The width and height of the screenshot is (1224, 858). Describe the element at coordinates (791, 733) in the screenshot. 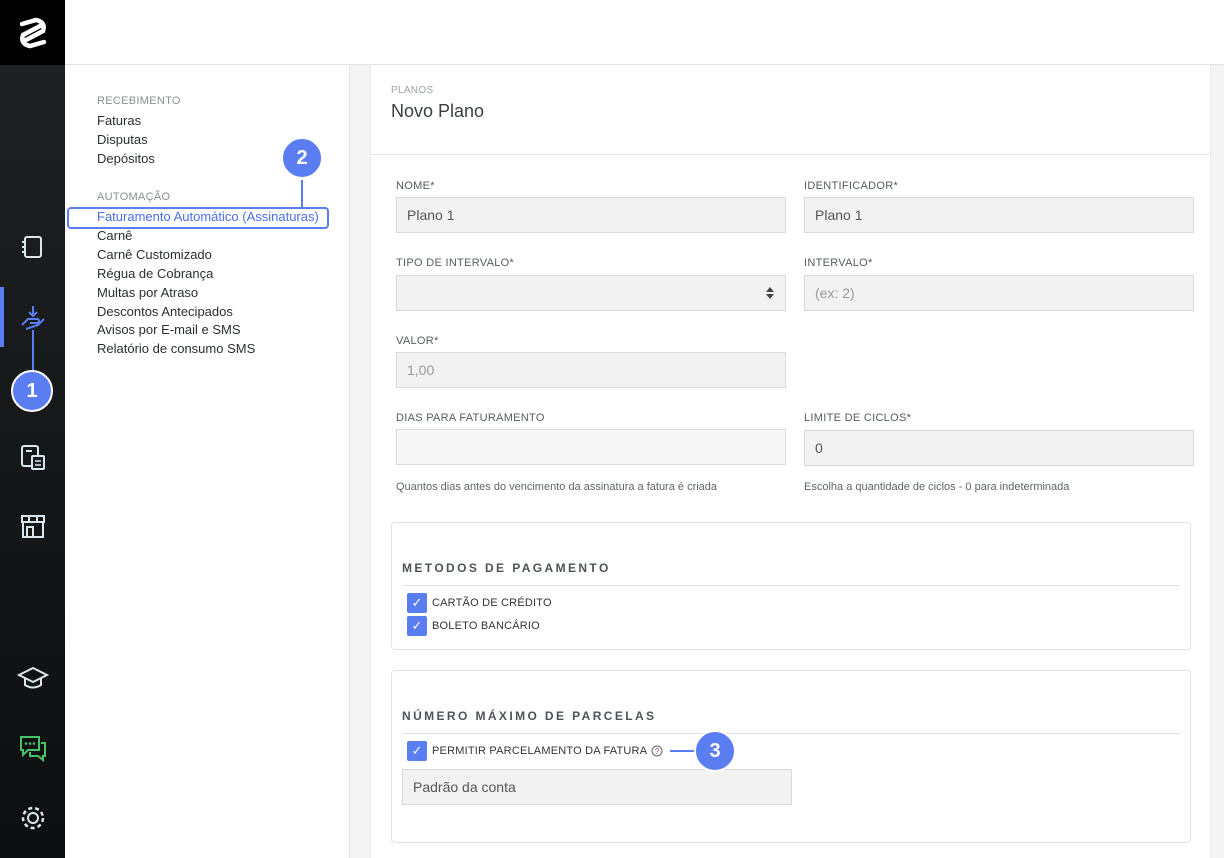

I see `installments-divider` at that location.